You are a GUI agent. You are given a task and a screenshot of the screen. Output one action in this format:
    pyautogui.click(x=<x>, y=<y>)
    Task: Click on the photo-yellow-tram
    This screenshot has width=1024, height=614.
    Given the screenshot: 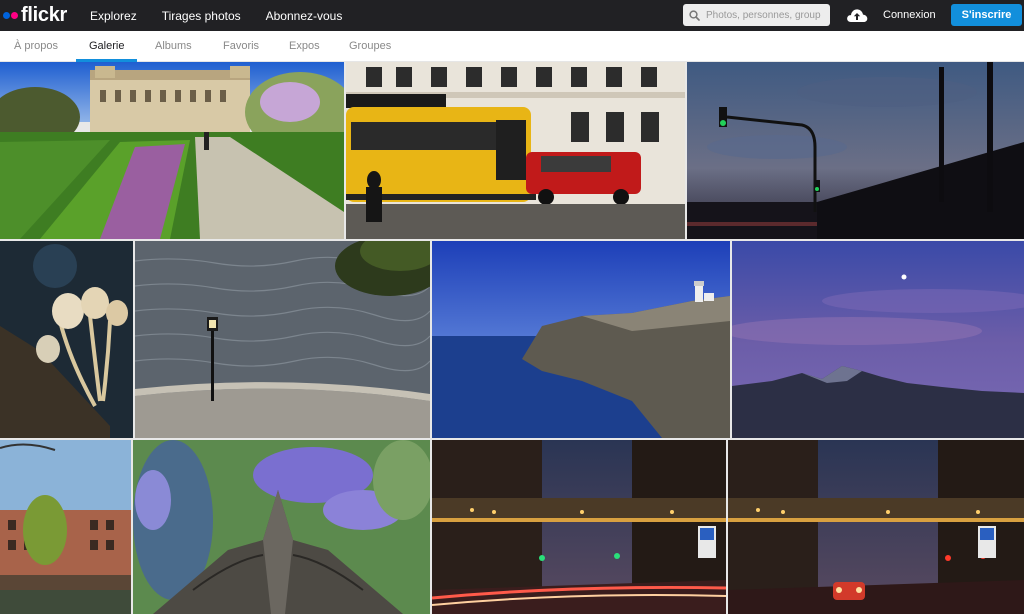 What is the action you would take?
    pyautogui.click(x=515, y=150)
    